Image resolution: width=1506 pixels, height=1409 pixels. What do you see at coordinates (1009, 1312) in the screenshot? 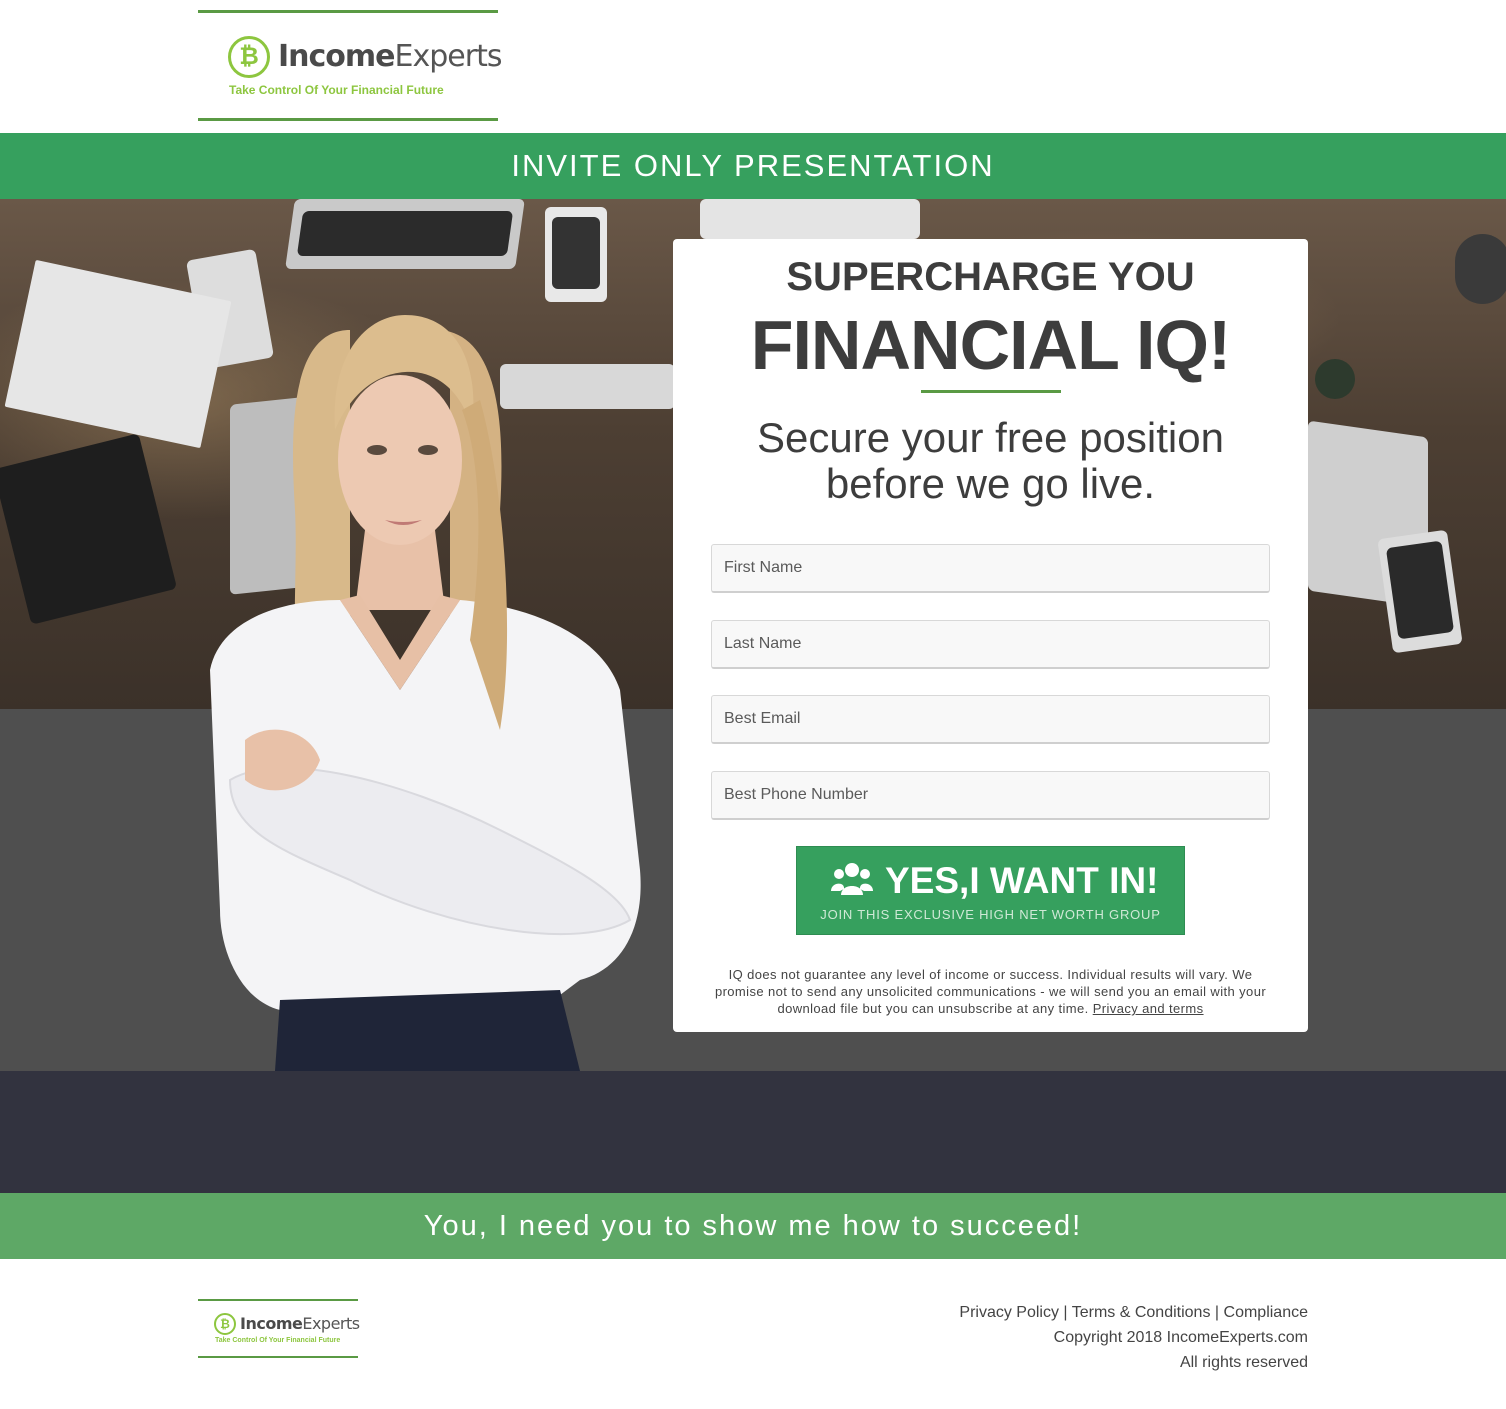
I see `privacy-policy-link: Privacy Policy` at bounding box center [1009, 1312].